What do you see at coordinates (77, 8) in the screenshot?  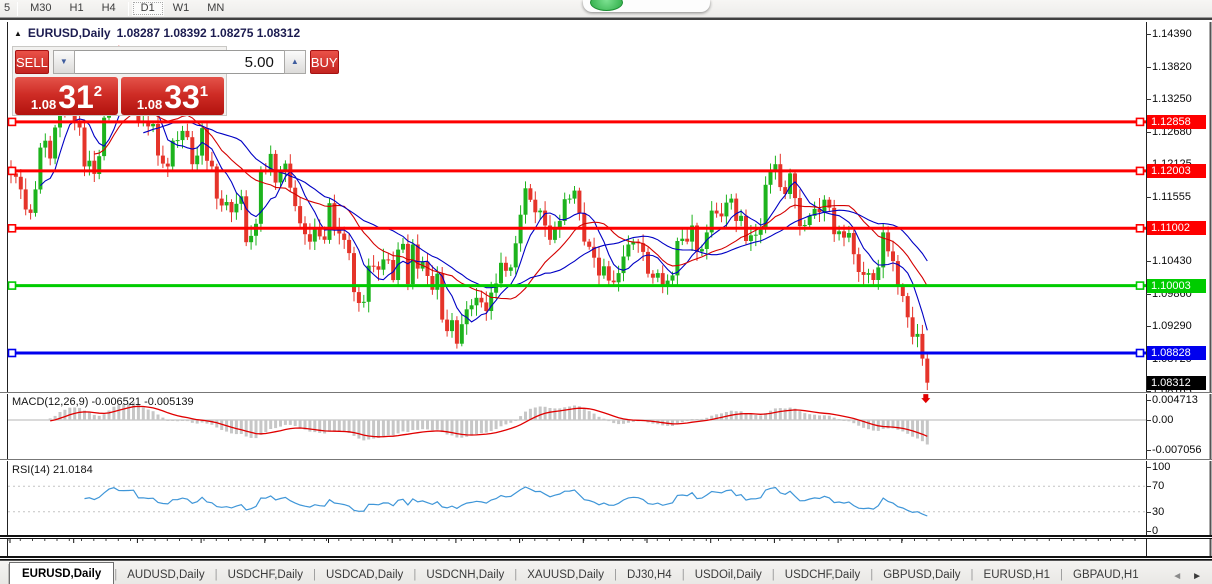 I see `timeframe-button-h1: H1` at bounding box center [77, 8].